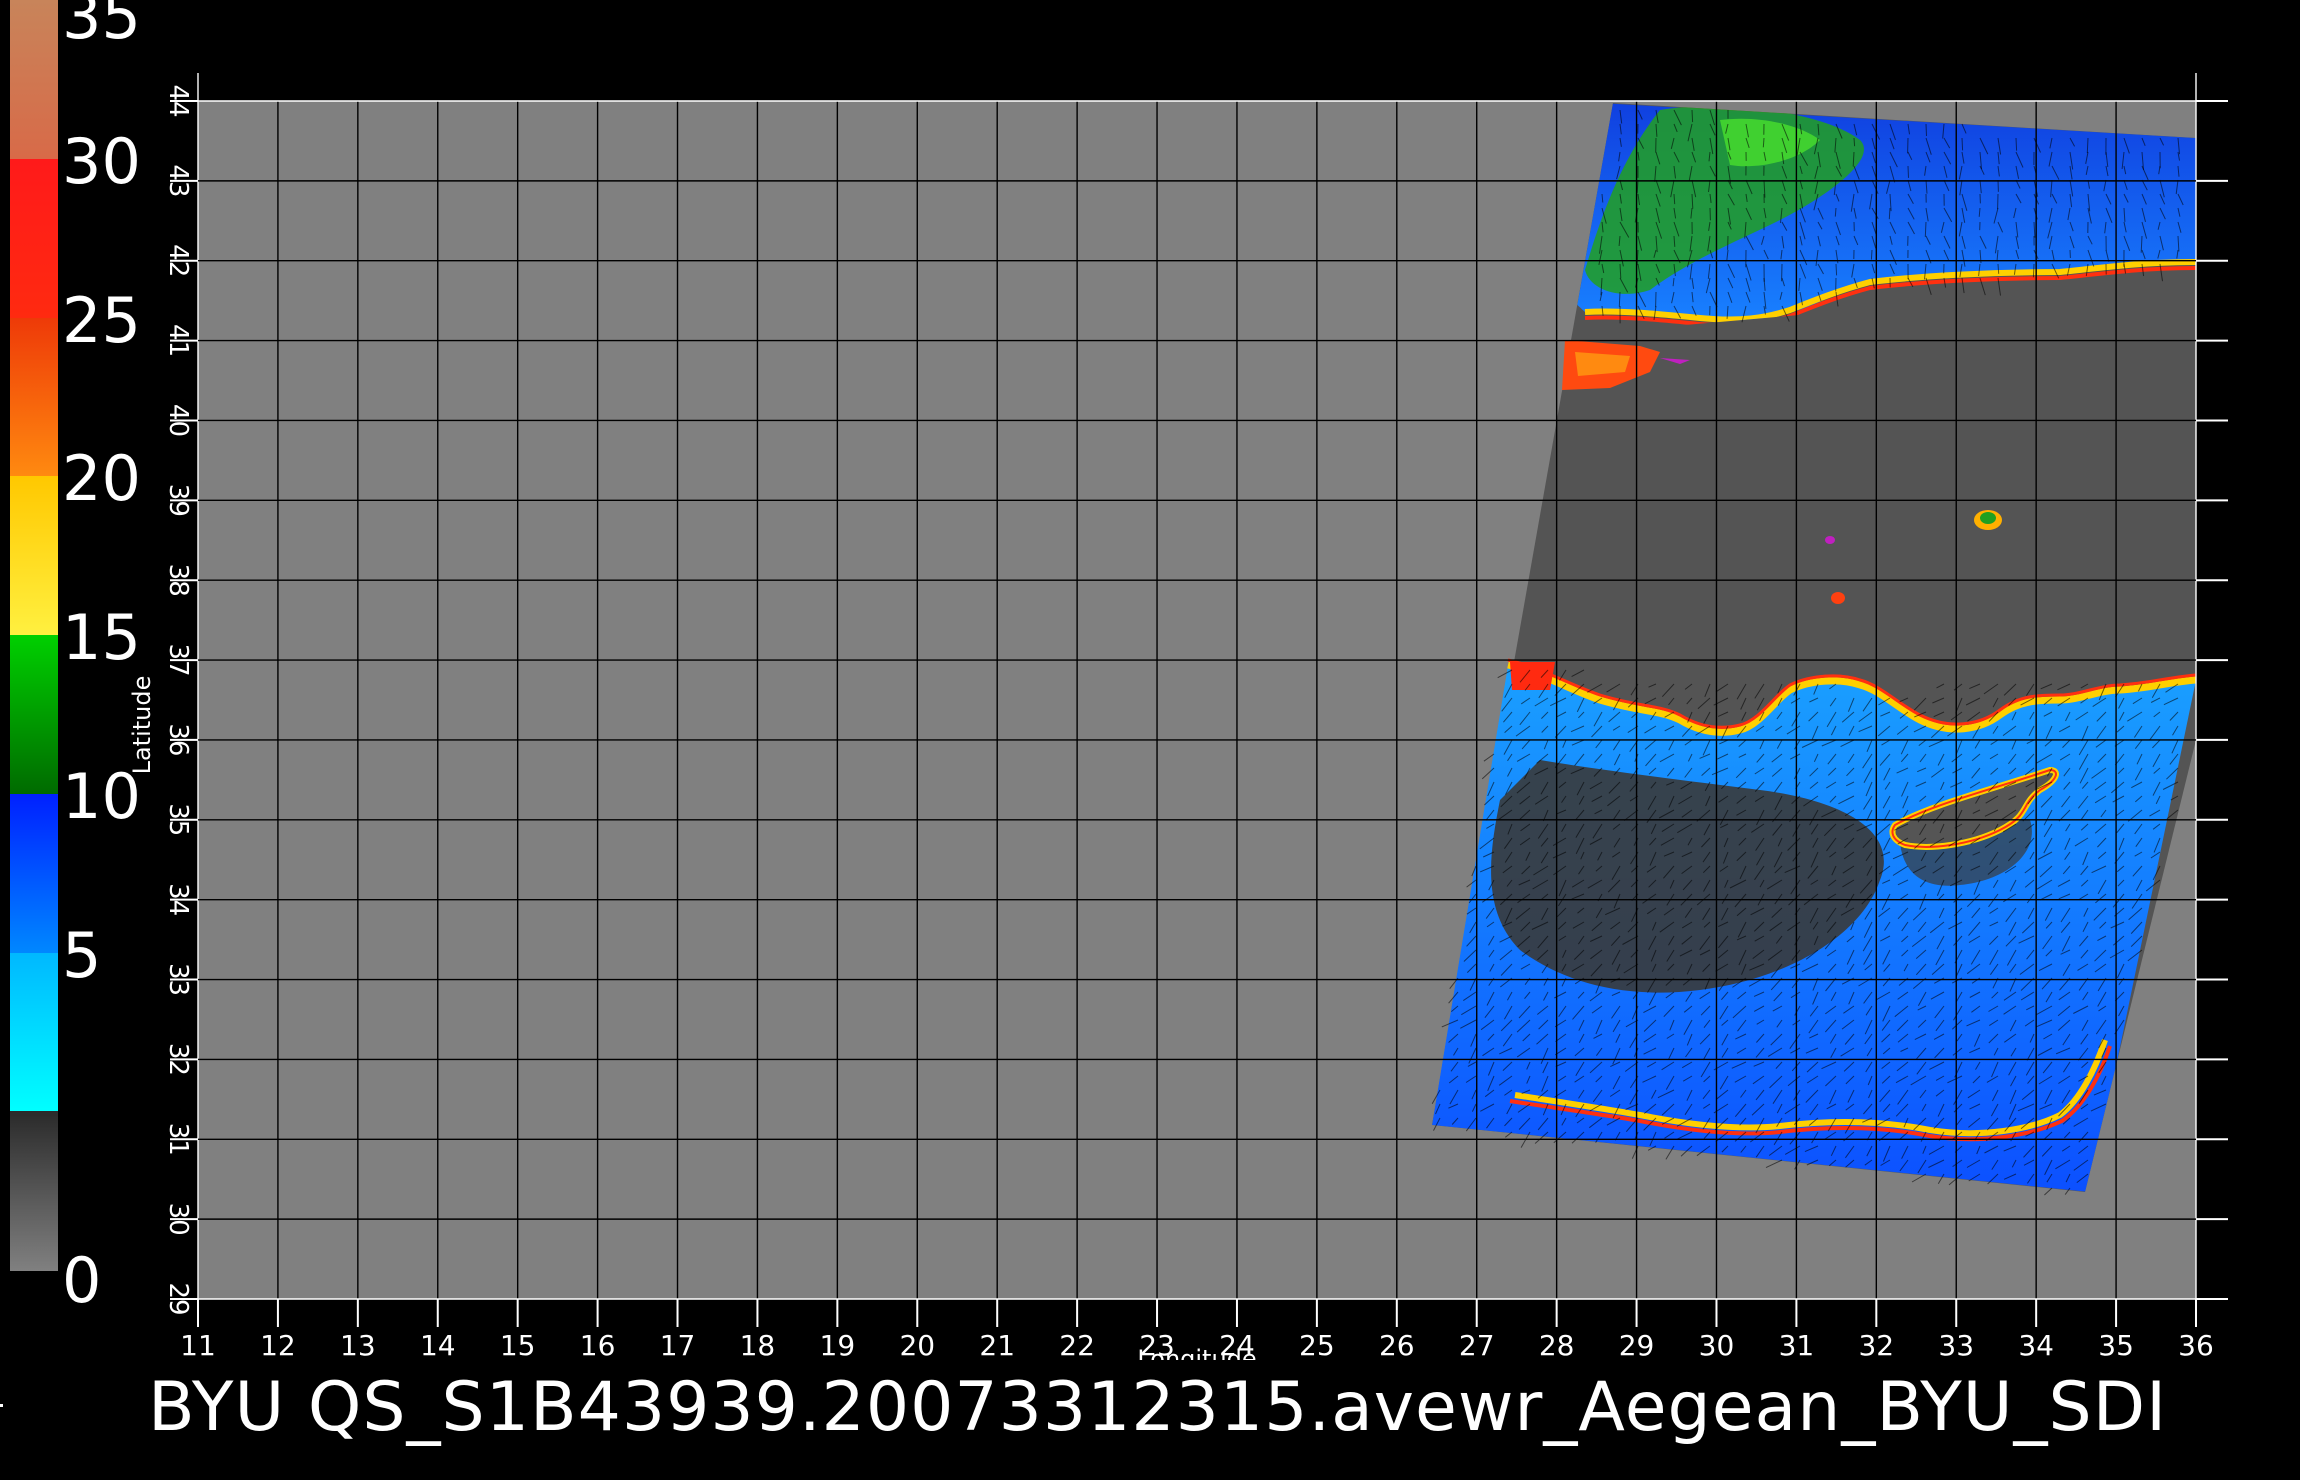 This screenshot has width=2300, height=1480. Describe the element at coordinates (1317, 1344) in the screenshot. I see `longitude-tick-label: 25` at that location.